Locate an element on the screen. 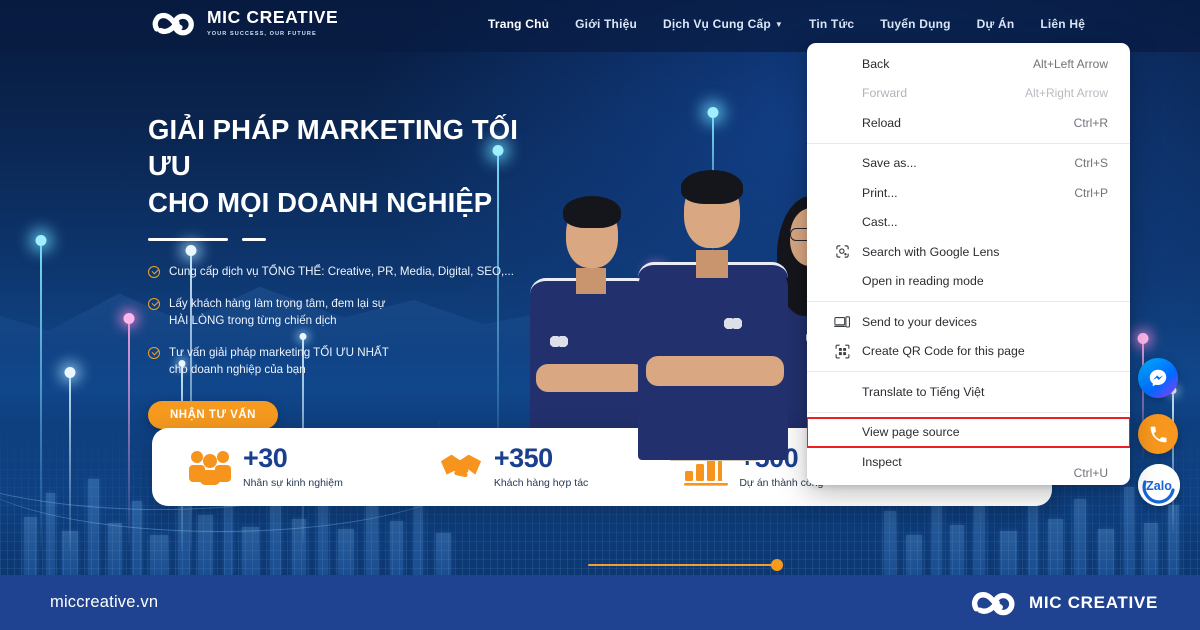 This screenshot has height=630, width=1200. google-lens-icon is located at coordinates (842, 252).